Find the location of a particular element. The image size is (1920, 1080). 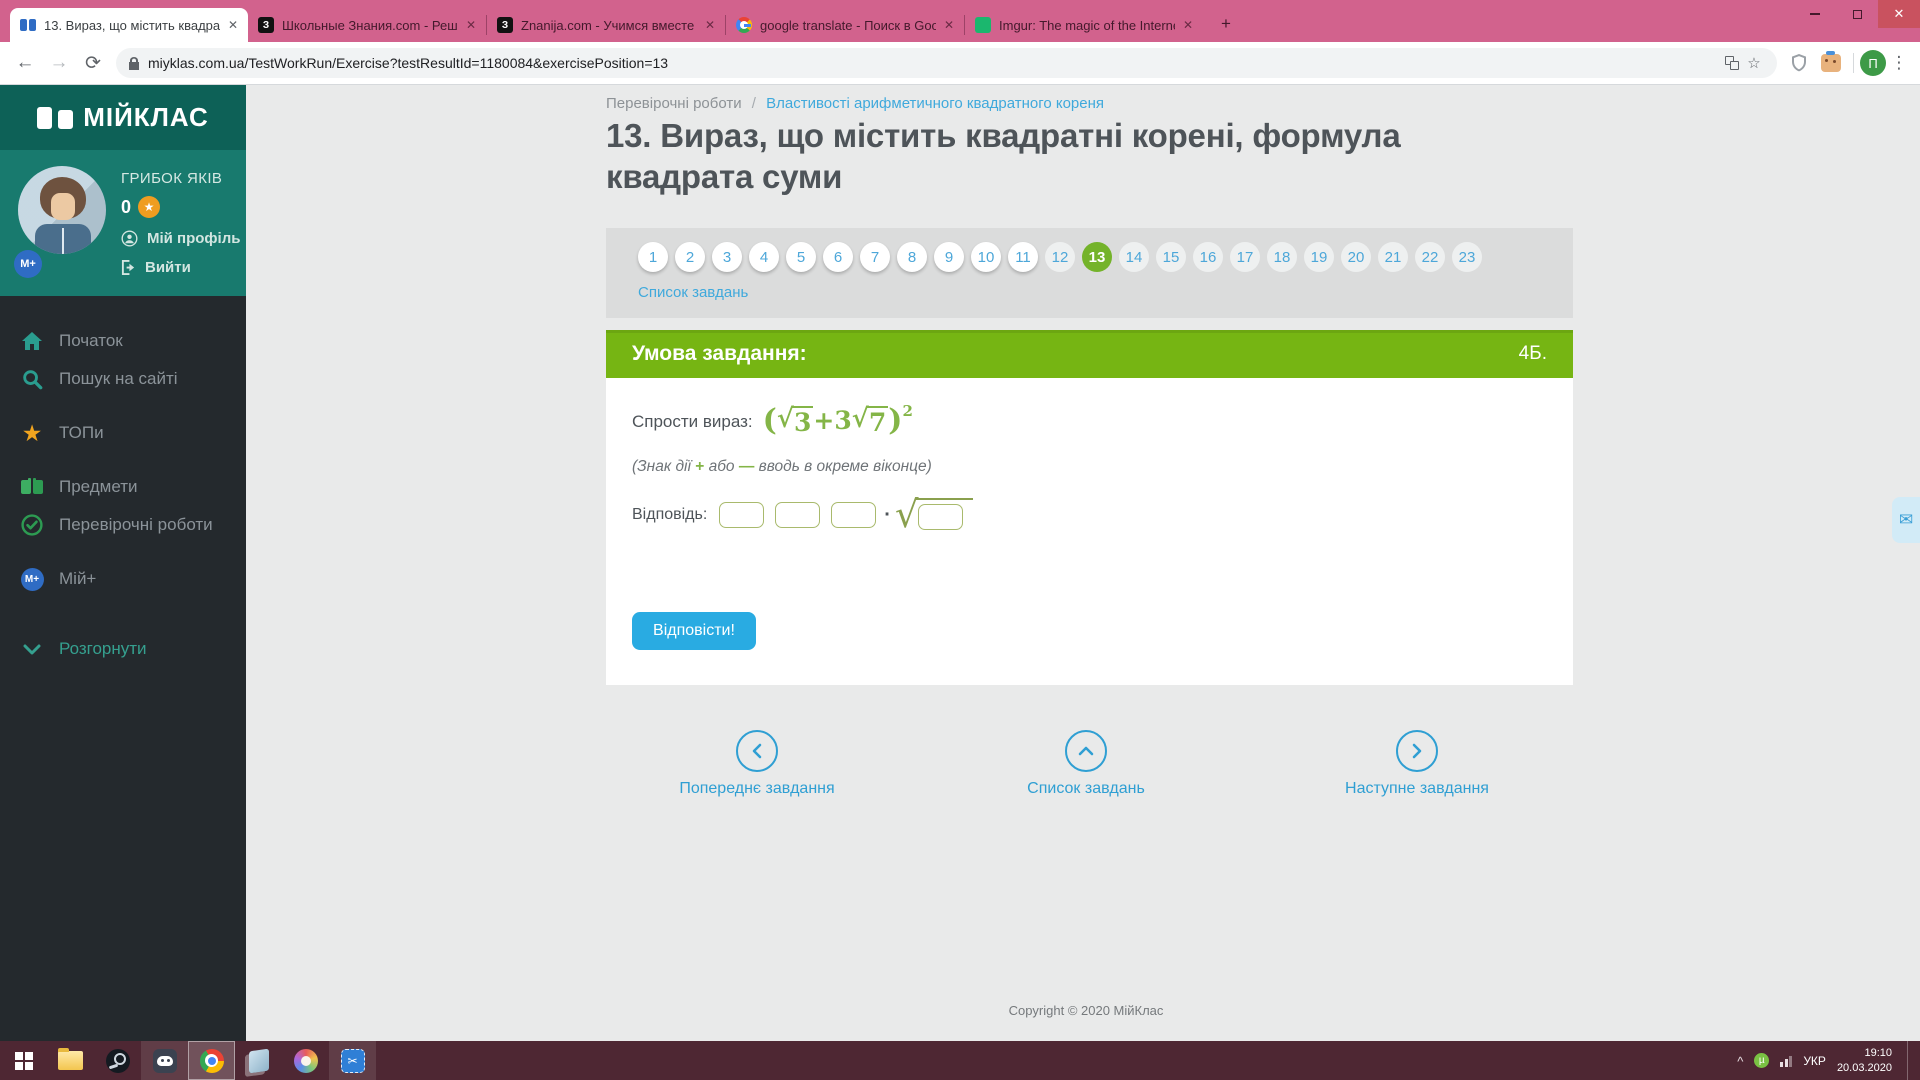

chevron-right-circle-icon is located at coordinates (1417, 751).